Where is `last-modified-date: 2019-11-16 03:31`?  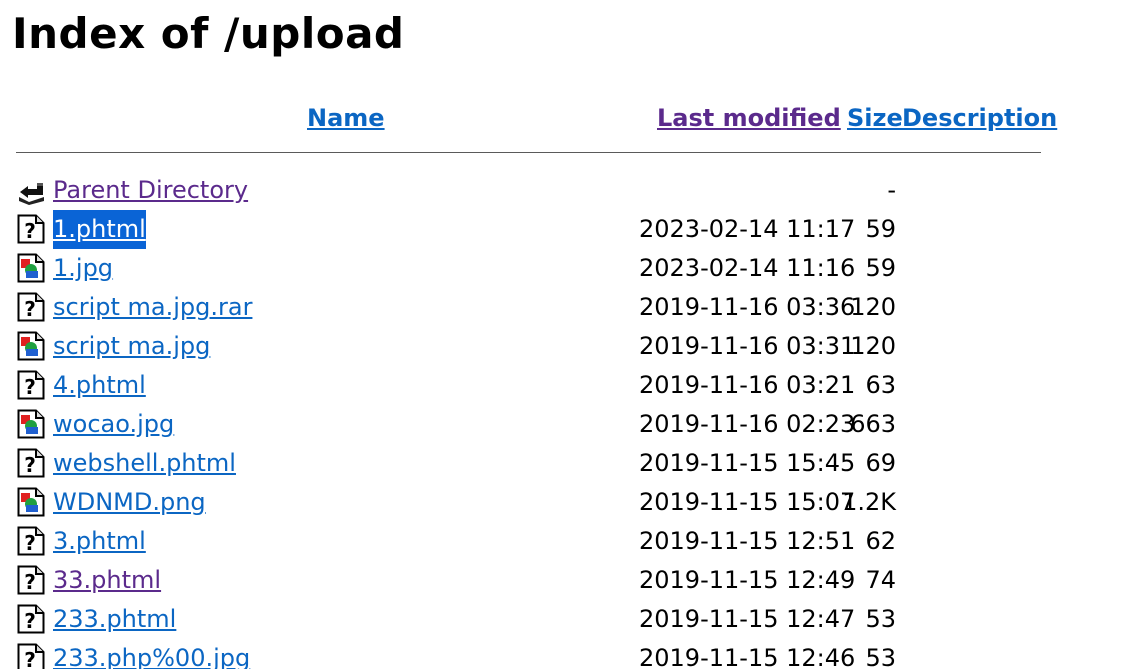 last-modified-date: 2019-11-16 03:31 is located at coordinates (747, 346).